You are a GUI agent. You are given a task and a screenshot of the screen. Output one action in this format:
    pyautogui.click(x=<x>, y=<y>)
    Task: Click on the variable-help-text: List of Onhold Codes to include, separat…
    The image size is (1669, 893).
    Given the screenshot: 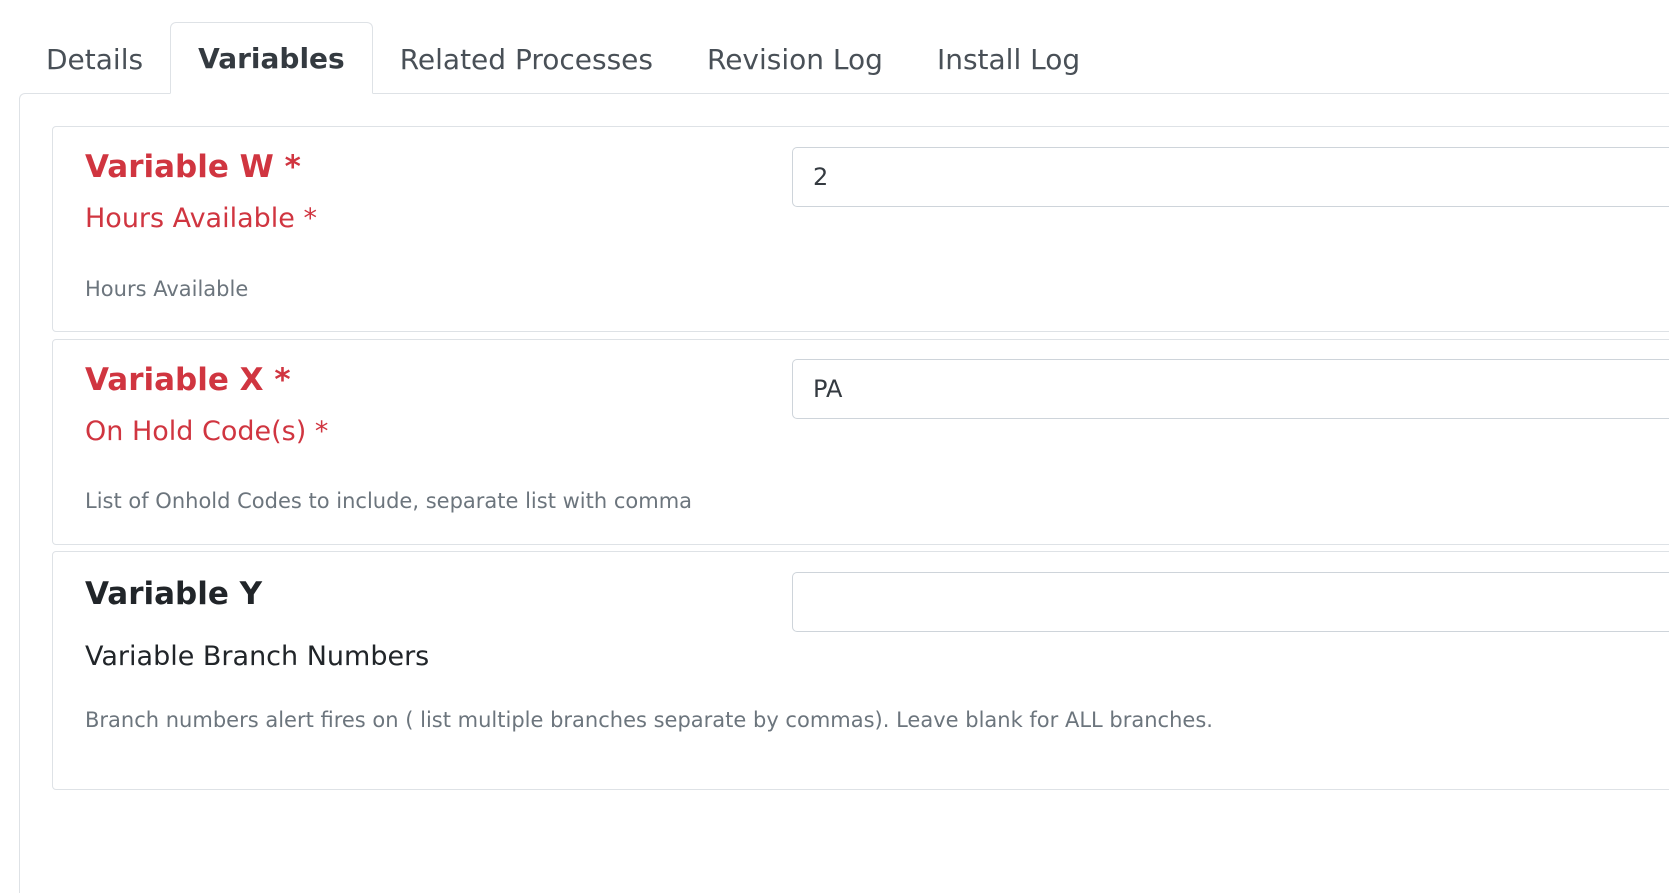 What is the action you would take?
    pyautogui.click(x=389, y=501)
    